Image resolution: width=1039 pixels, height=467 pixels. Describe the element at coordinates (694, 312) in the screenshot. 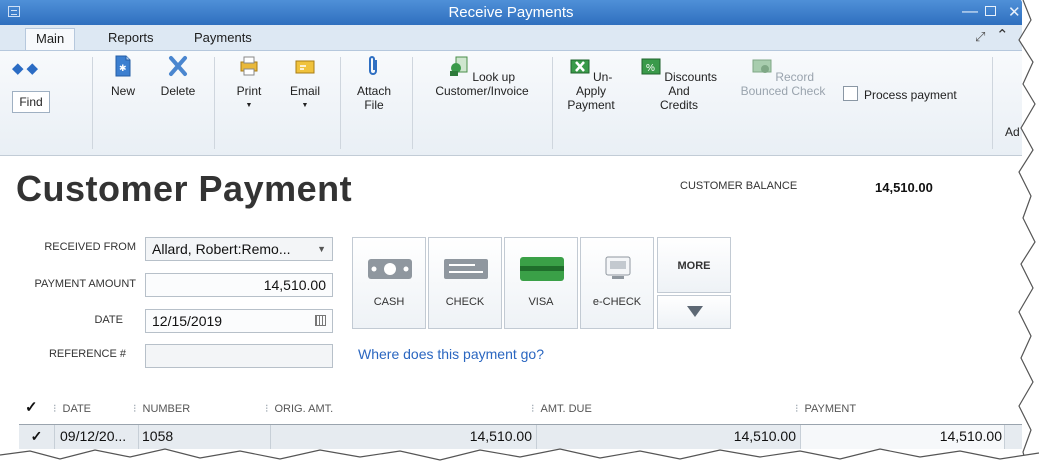

I see `more-dropdown-button` at that location.